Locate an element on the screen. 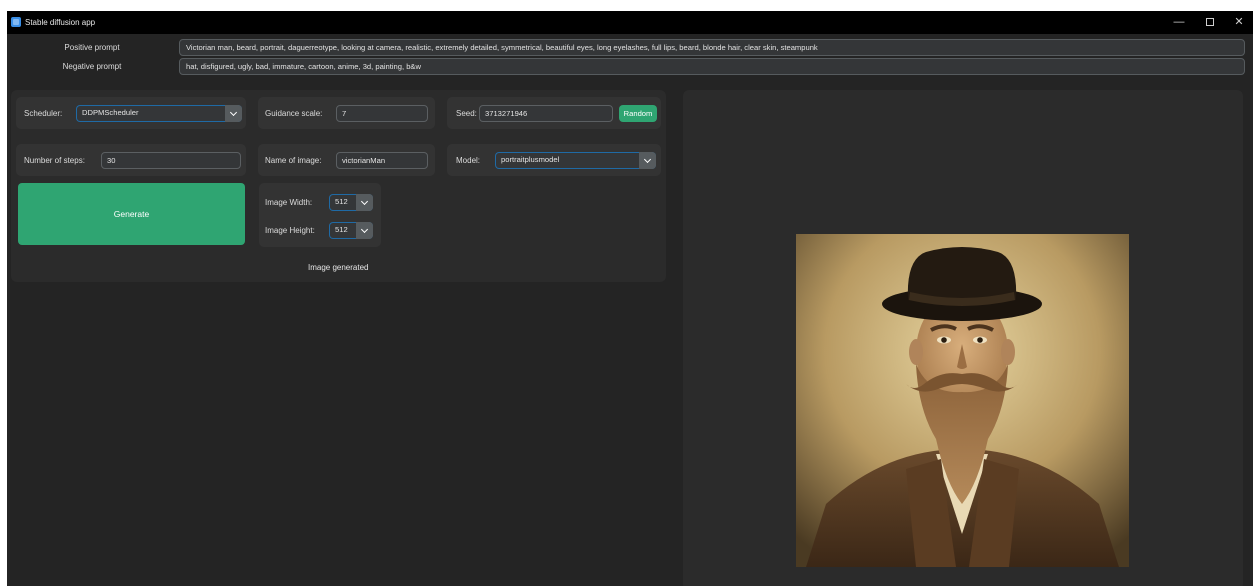 The width and height of the screenshot is (1253, 586). maximize-button is located at coordinates (1210, 22).